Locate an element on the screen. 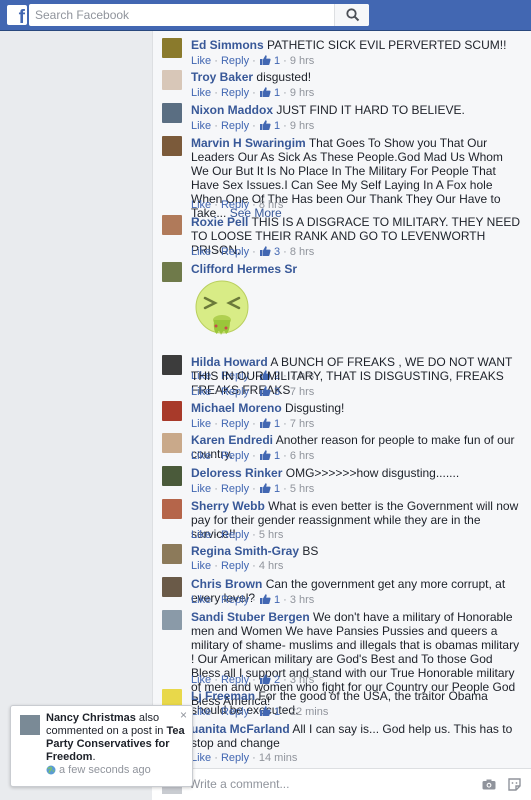 The height and width of the screenshot is (800, 531). timestamp: 4 hrs is located at coordinates (271, 566).